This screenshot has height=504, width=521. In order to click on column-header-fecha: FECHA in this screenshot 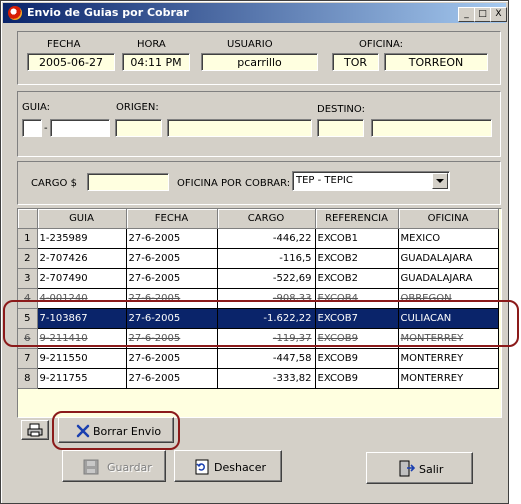, I will do `click(172, 219)`.